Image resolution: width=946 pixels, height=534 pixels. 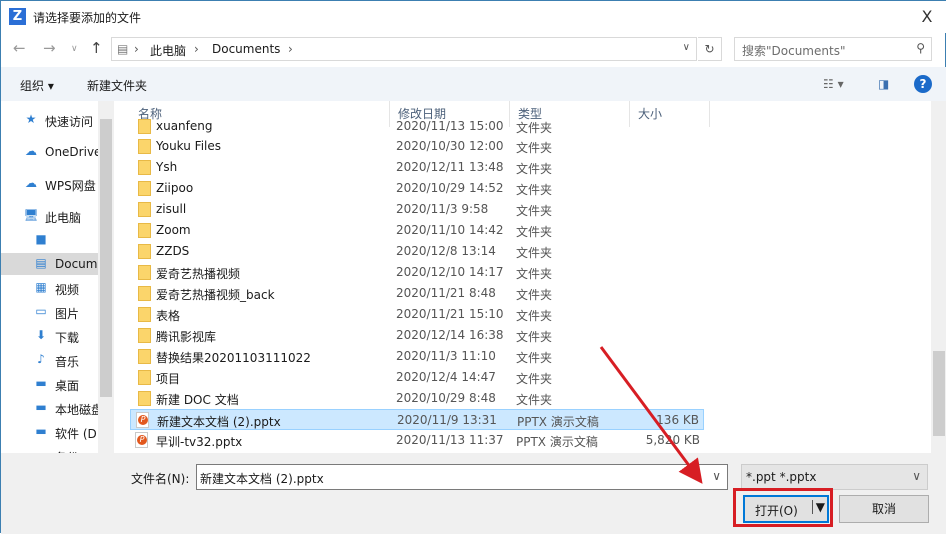 What do you see at coordinates (168, 50) in the screenshot?
I see `breadcrumb-this-pc: 此电脑` at bounding box center [168, 50].